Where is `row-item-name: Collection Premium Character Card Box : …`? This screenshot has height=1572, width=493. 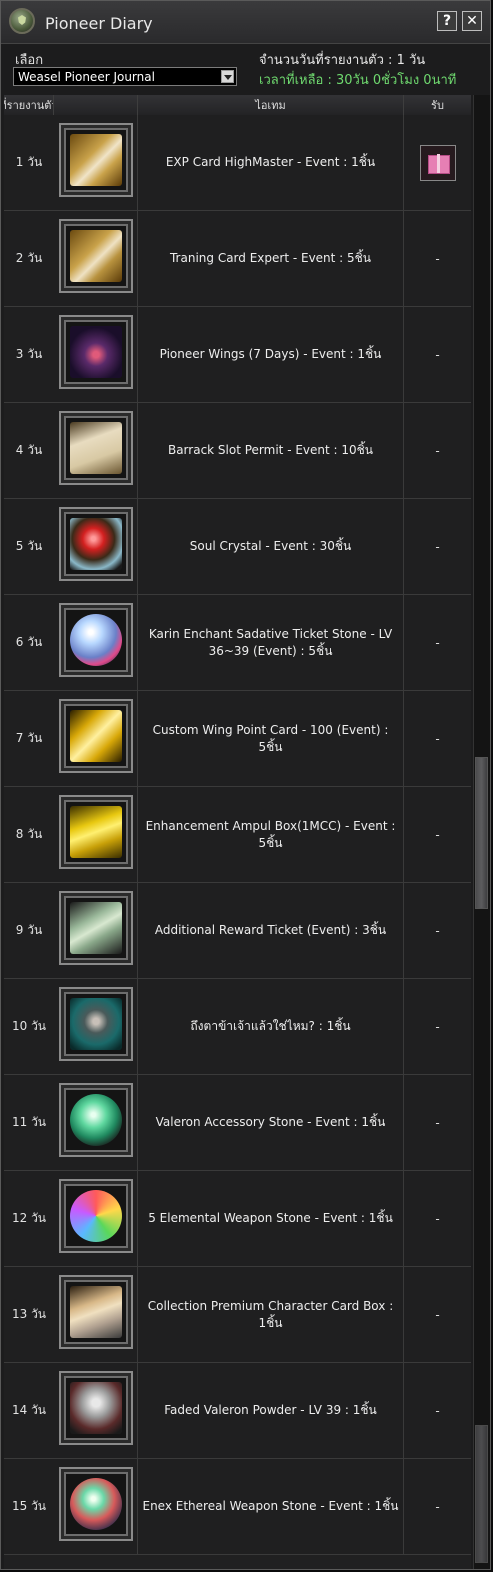
row-item-name: Collection Premium Character Card Box : … is located at coordinates (271, 1314).